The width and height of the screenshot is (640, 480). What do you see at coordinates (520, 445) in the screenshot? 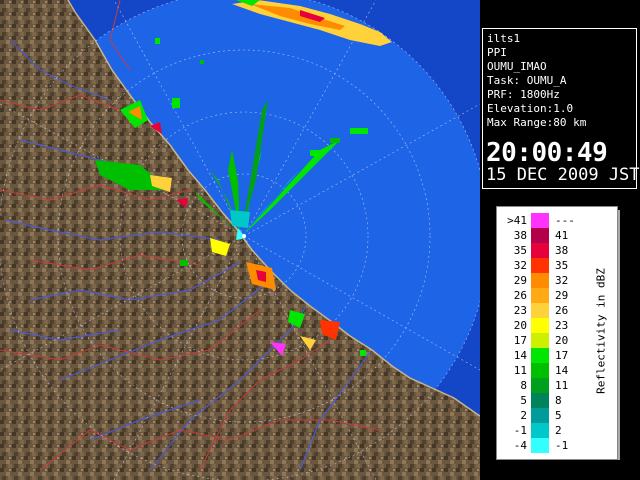
I see `legend-low-label: -4` at bounding box center [520, 445].